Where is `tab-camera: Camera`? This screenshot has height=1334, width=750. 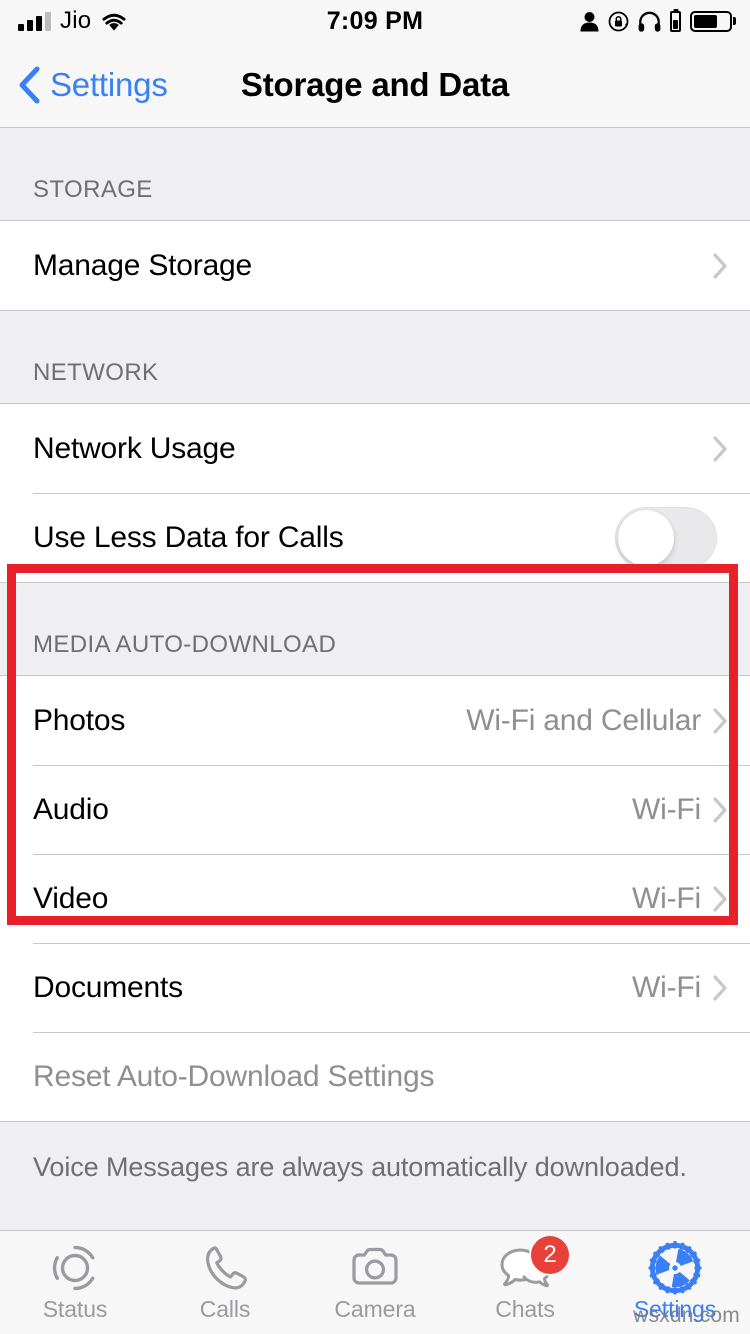
tab-camera: Camera is located at coordinates (375, 1282).